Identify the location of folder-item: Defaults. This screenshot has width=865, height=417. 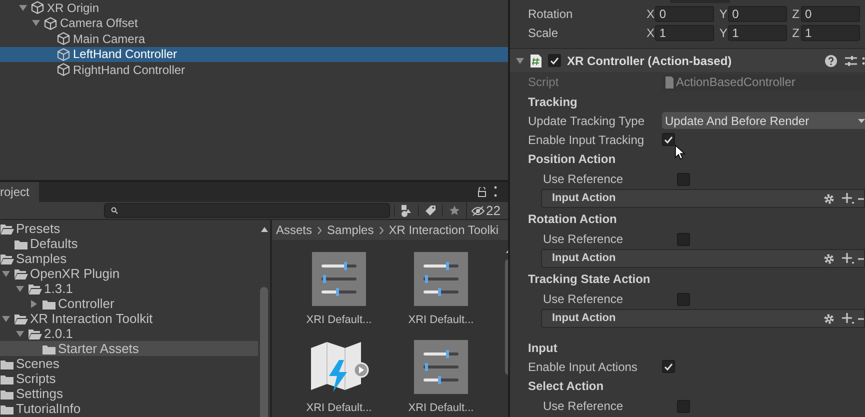
(129, 243).